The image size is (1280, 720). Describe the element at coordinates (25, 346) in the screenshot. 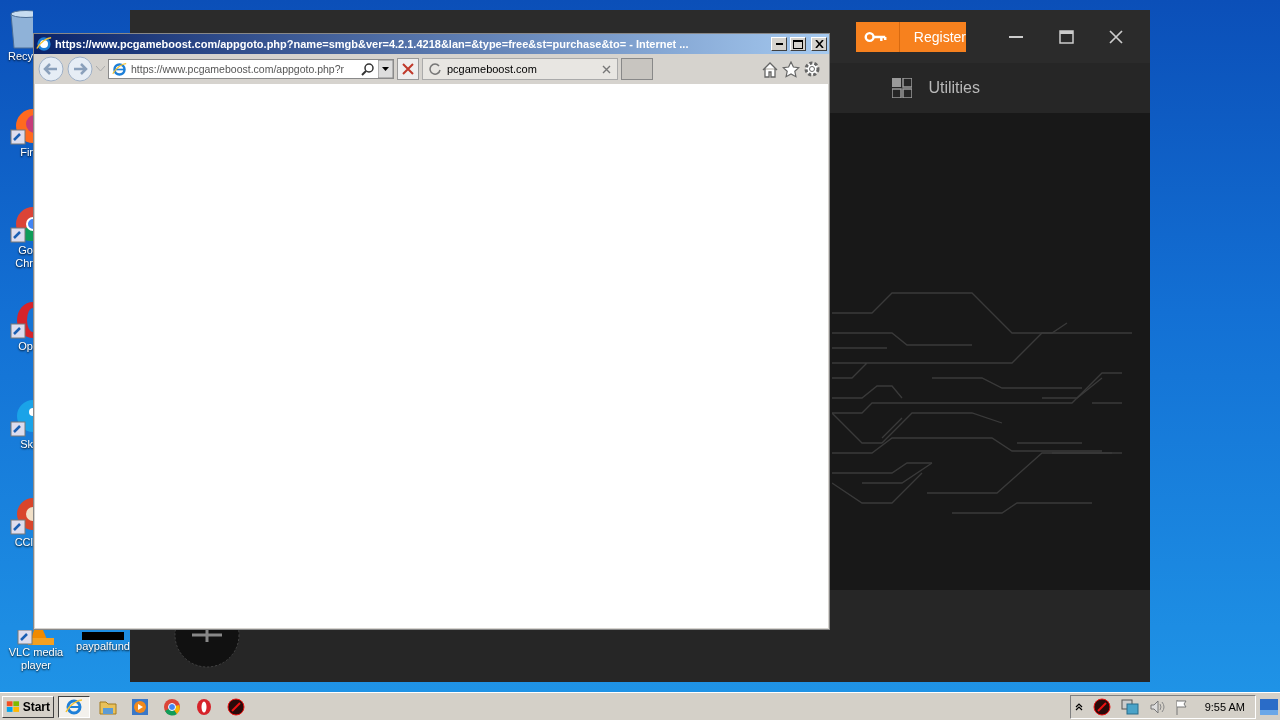

I see `desktop-icon-label: Op` at that location.